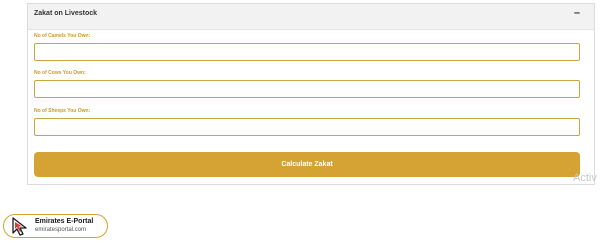 The image size is (600, 243). I want to click on camels-label: No of Camels You Own:, so click(62, 36).